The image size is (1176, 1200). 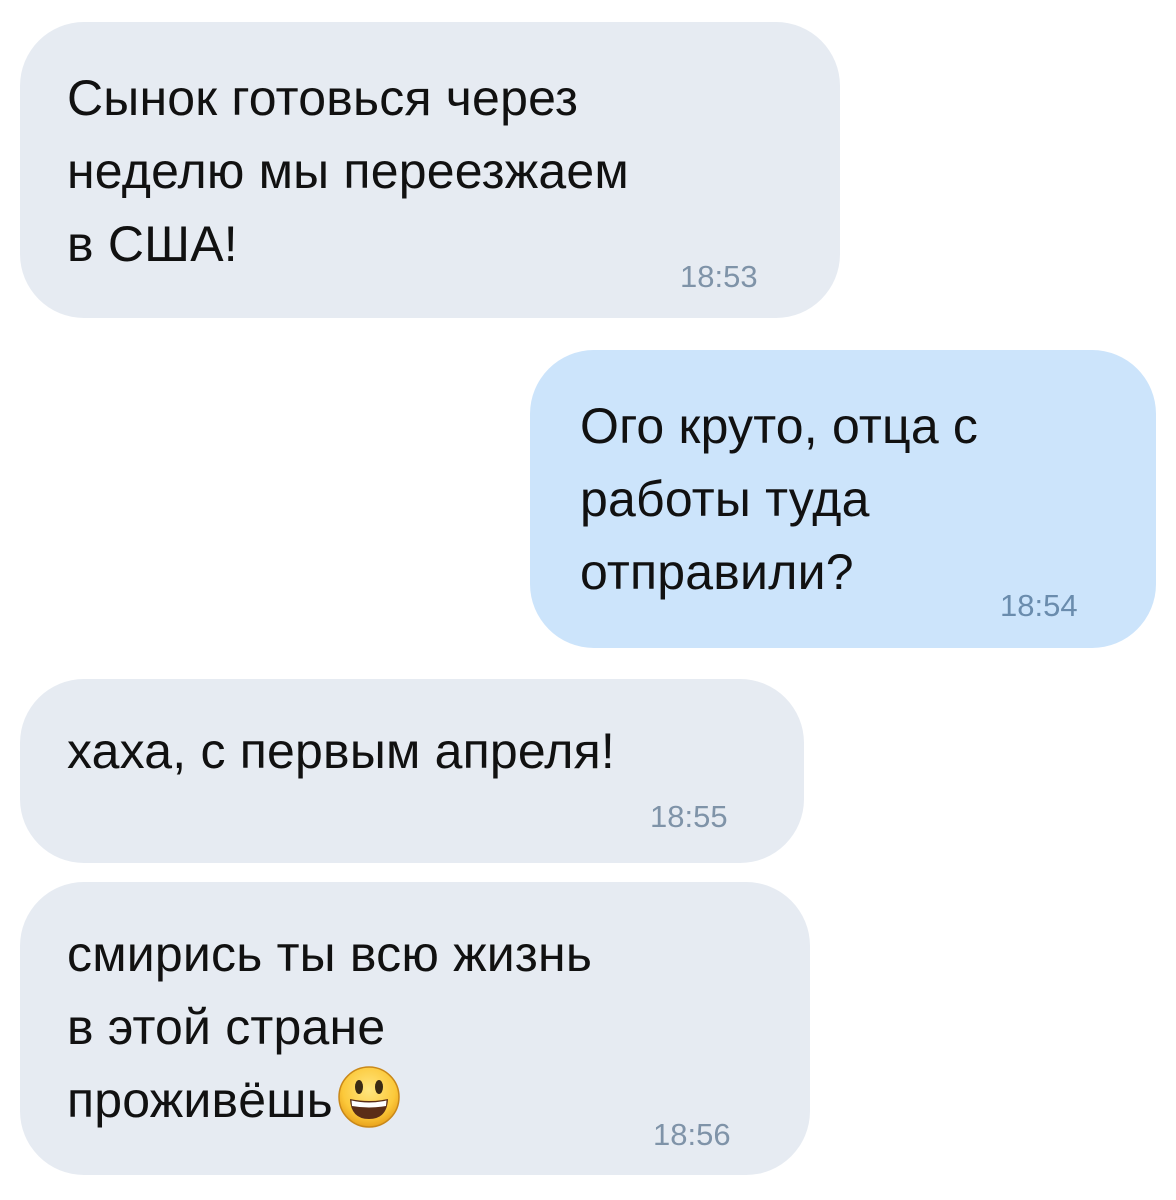 I want to click on grinning-face-emoji-icon, so click(x=369, y=1097).